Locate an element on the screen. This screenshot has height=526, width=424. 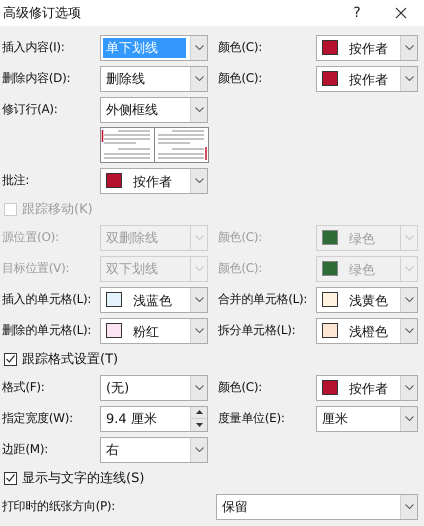
dropdown: 保留 is located at coordinates (317, 507).